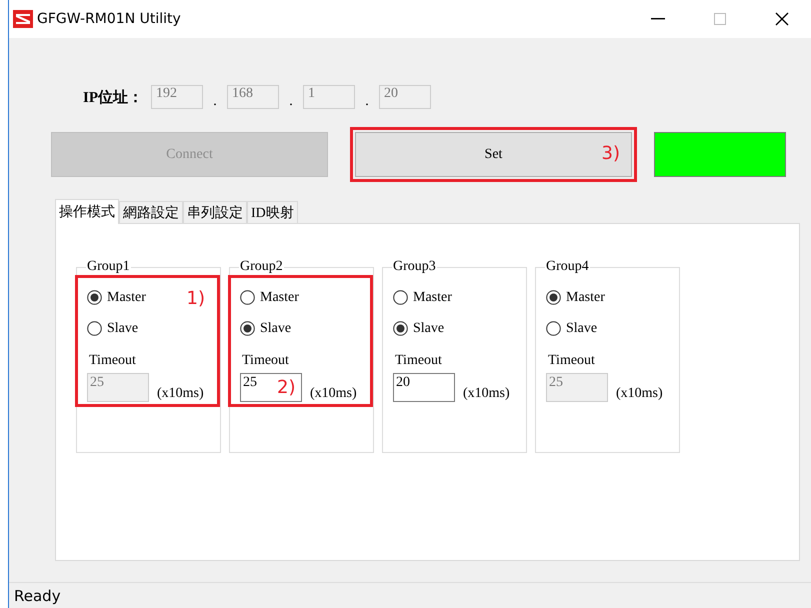 The width and height of the screenshot is (811, 608). I want to click on group-title: Group2, so click(261, 267).